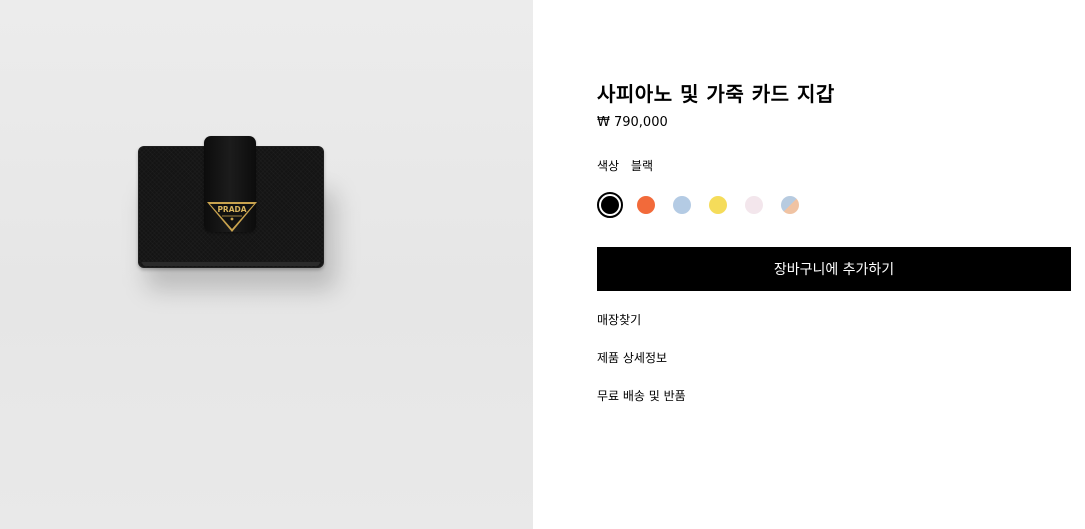  Describe the element at coordinates (682, 205) in the screenshot. I see `color-swatch-light-blue` at that location.